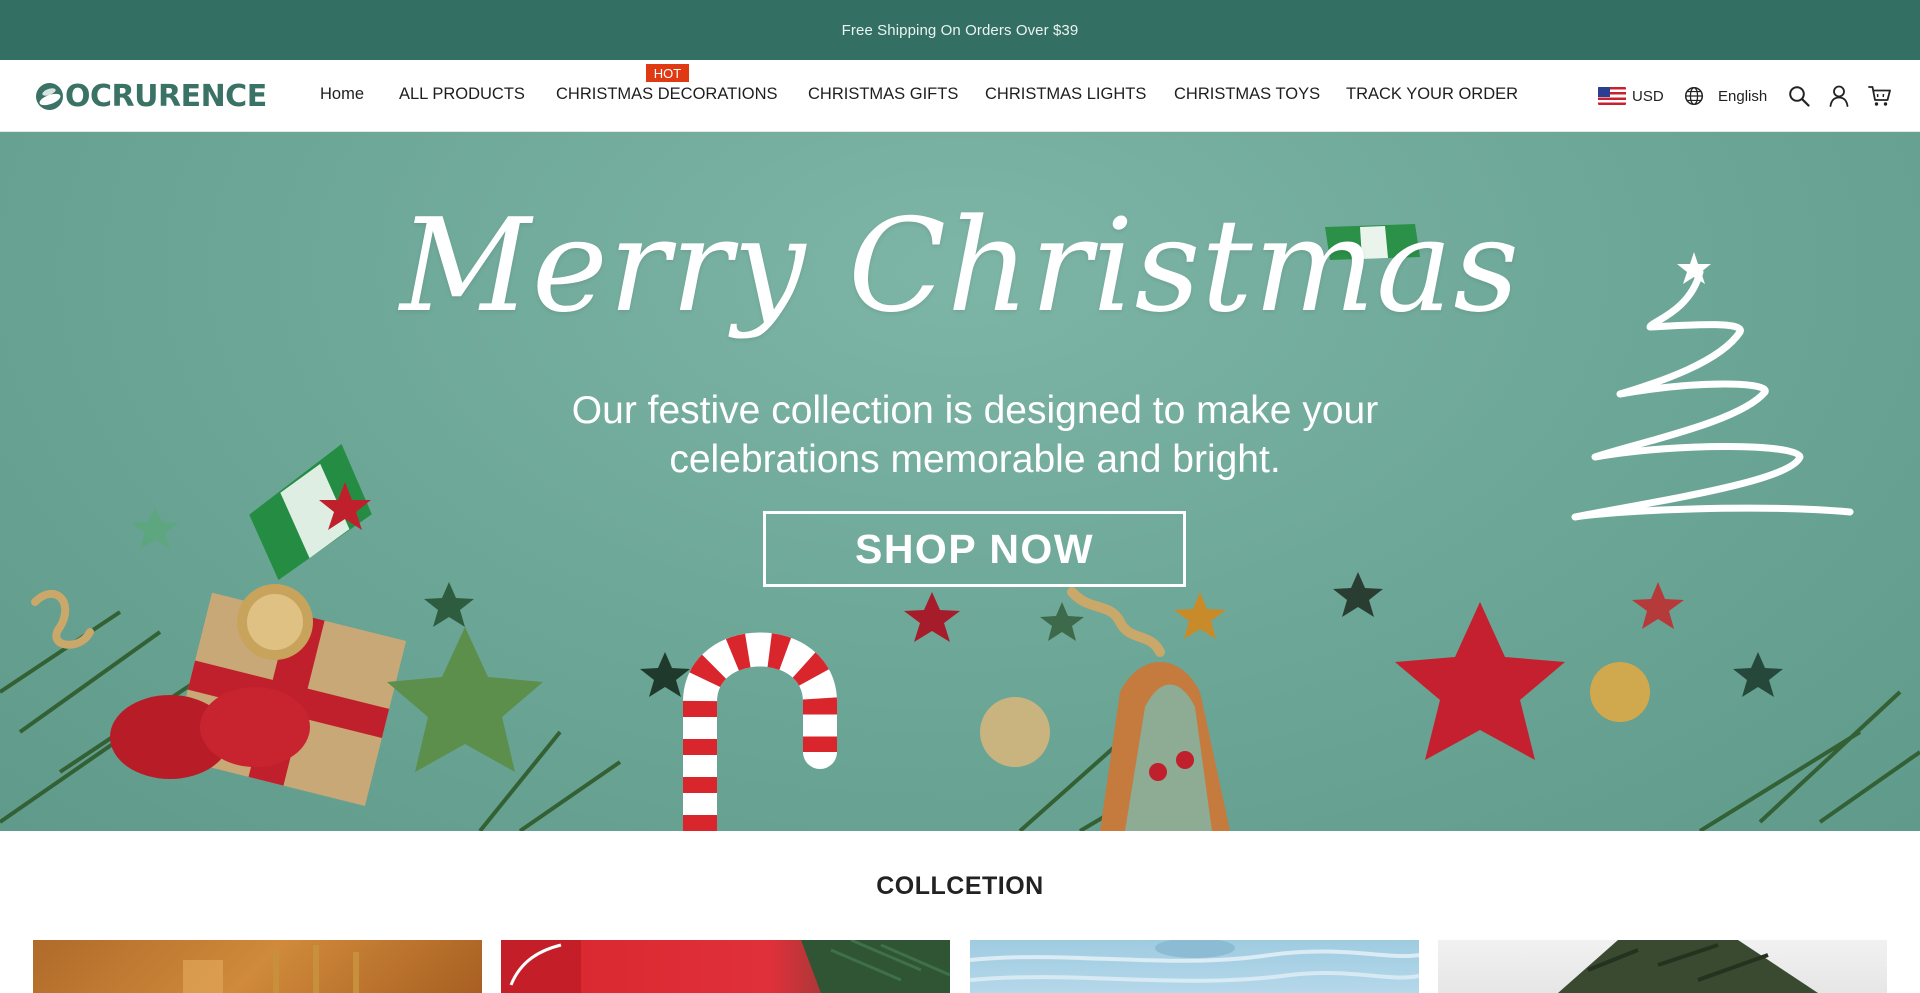  What do you see at coordinates (1247, 94) in the screenshot?
I see `nav-item-christmas-toys: CHRISTMAS TOYS` at bounding box center [1247, 94].